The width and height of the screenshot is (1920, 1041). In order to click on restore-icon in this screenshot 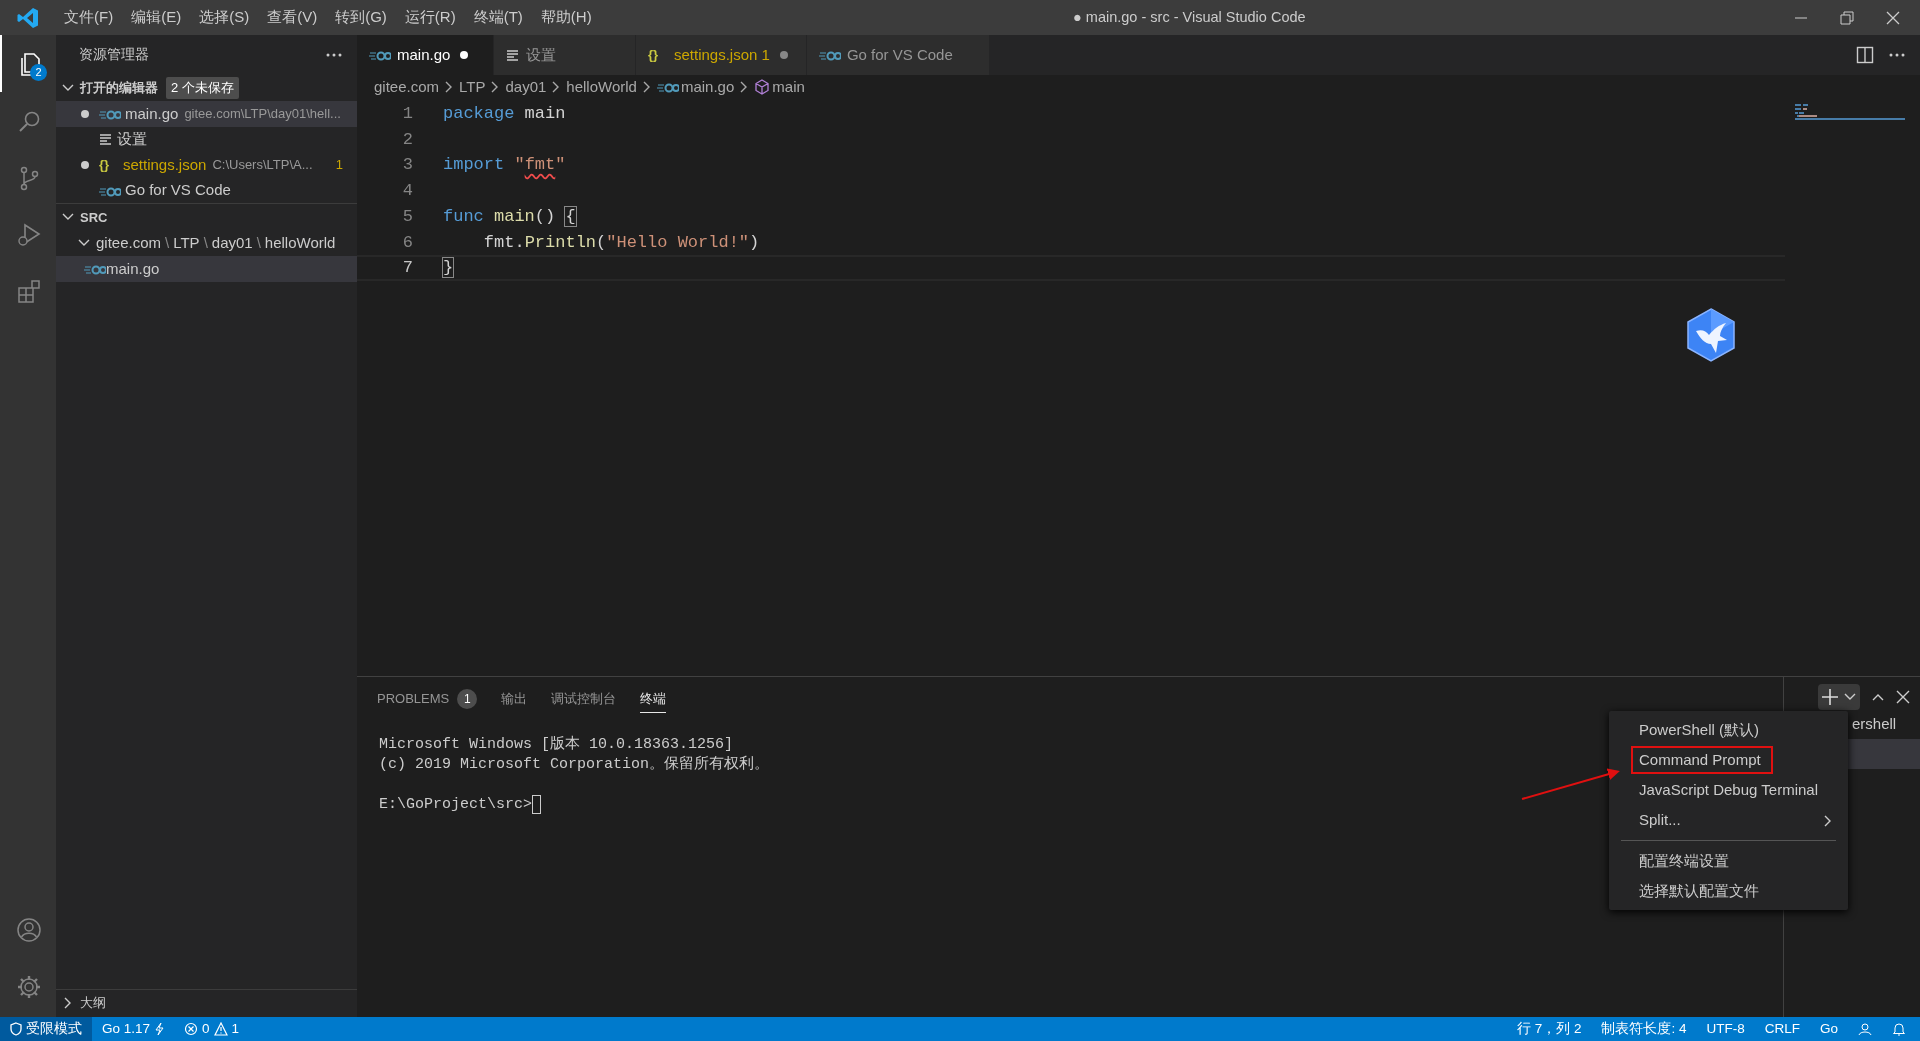, I will do `click(1847, 17)`.